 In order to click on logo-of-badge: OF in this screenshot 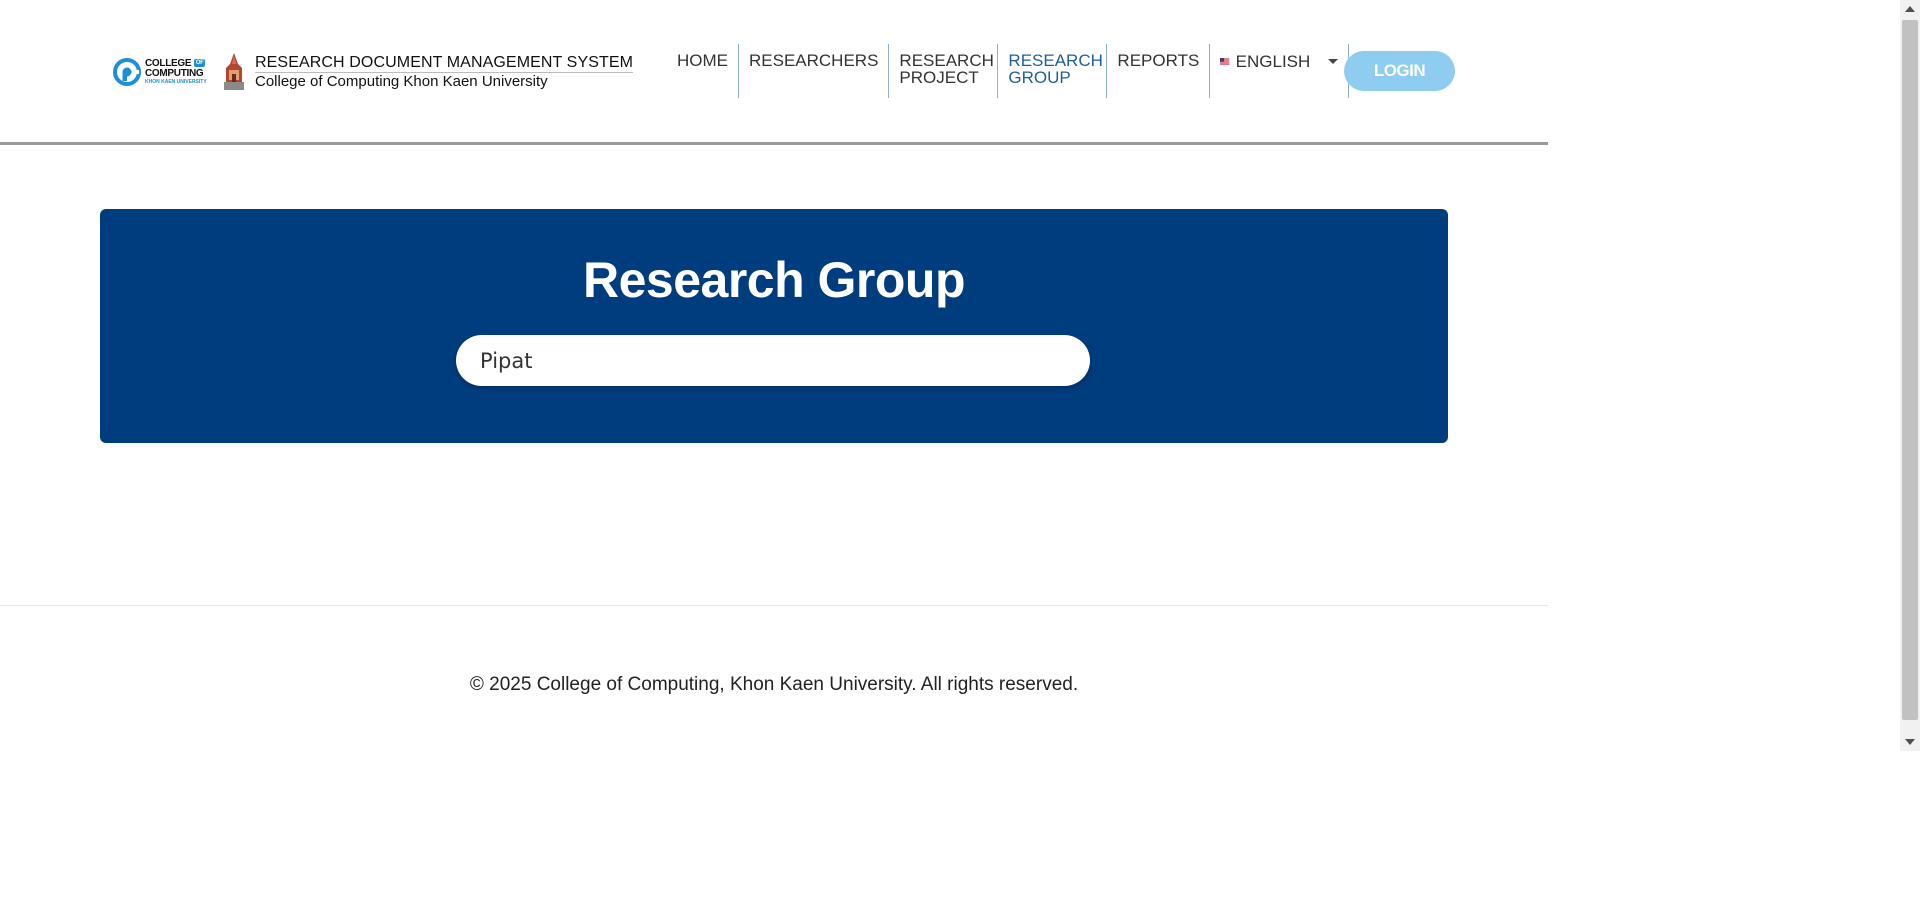, I will do `click(199, 62)`.